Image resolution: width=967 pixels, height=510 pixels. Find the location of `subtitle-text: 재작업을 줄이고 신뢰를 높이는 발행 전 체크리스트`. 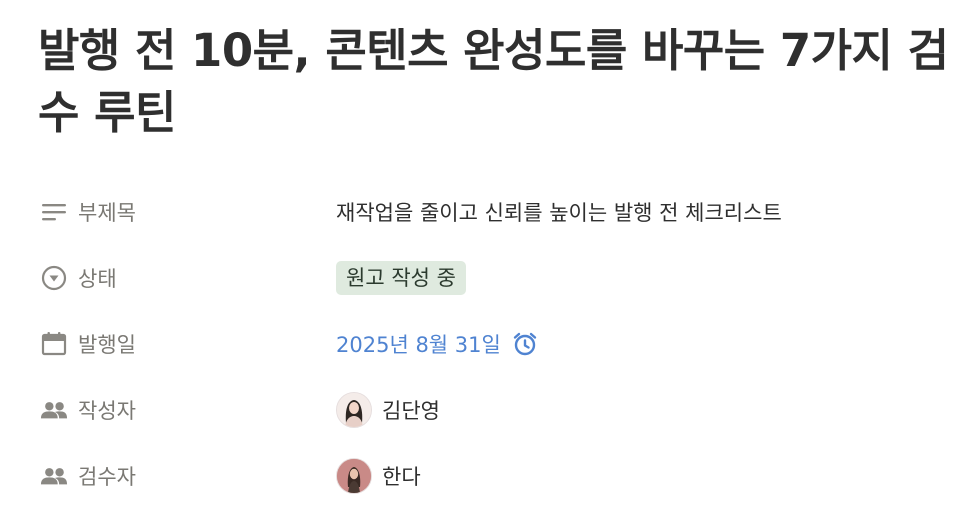

subtitle-text: 재작업을 줄이고 신뢰를 높이는 발행 전 체크리스트 is located at coordinates (559, 213).